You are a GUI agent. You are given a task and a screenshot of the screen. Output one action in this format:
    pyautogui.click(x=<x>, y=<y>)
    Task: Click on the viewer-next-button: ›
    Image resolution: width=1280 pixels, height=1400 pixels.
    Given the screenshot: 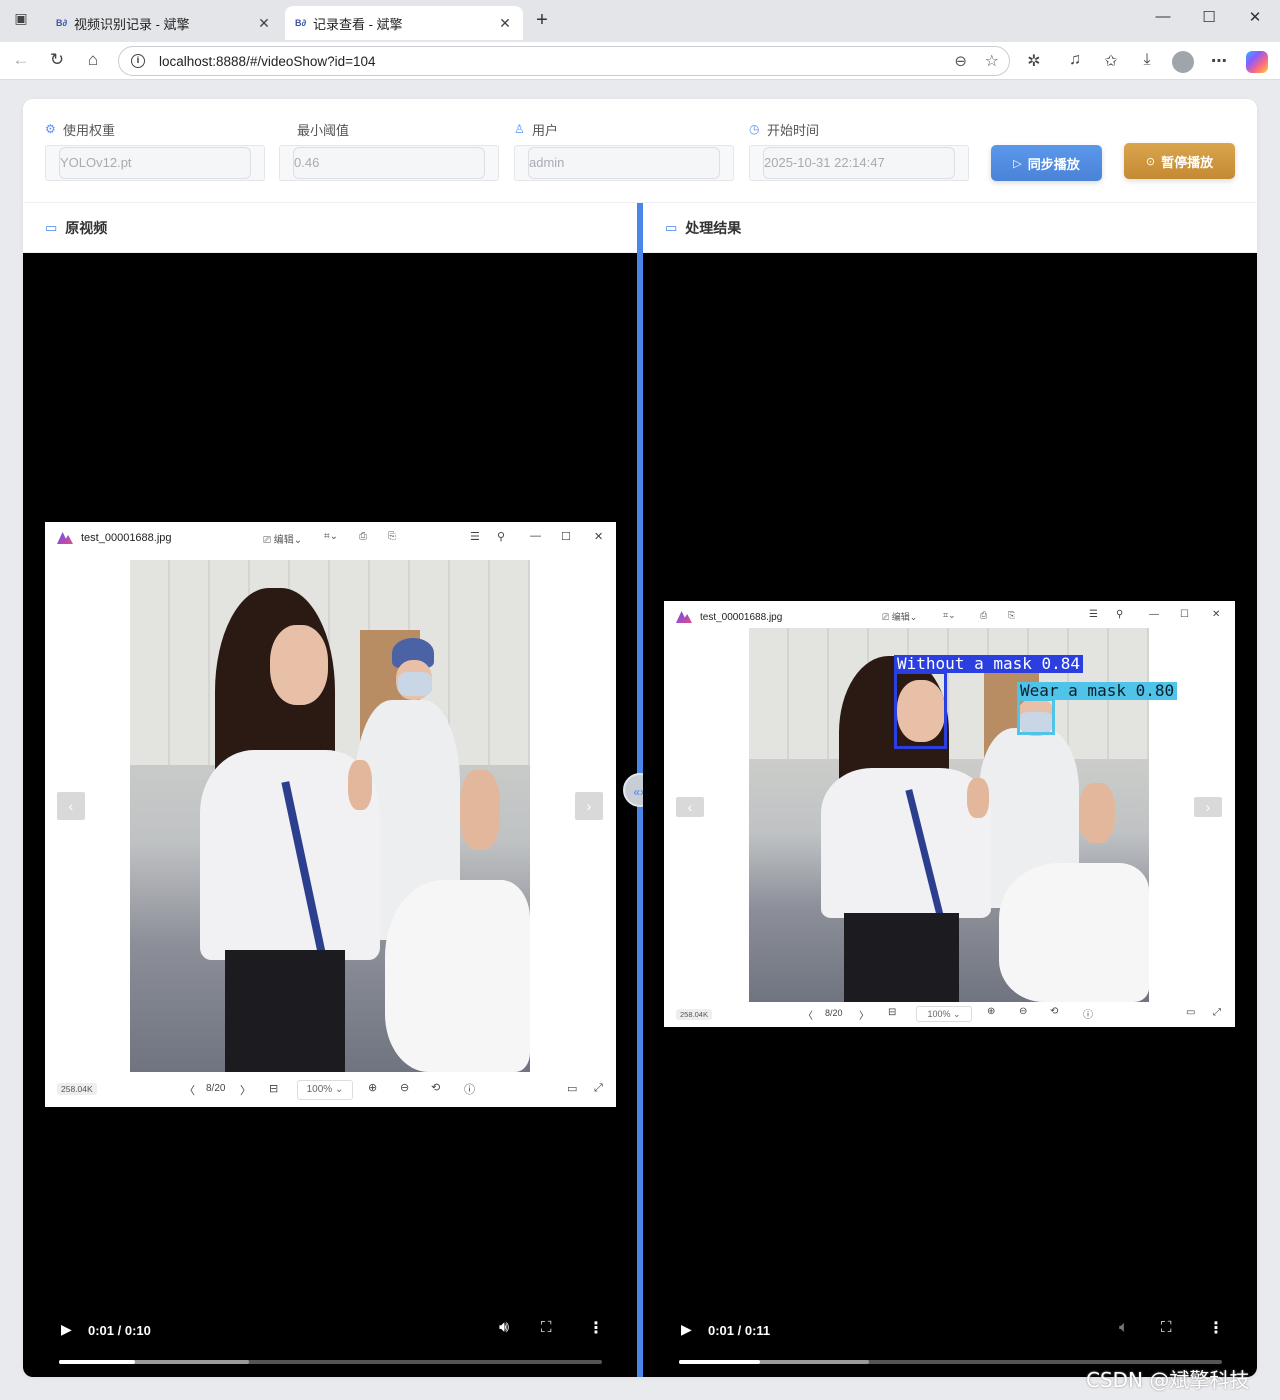 What is the action you would take?
    pyautogui.click(x=1208, y=807)
    